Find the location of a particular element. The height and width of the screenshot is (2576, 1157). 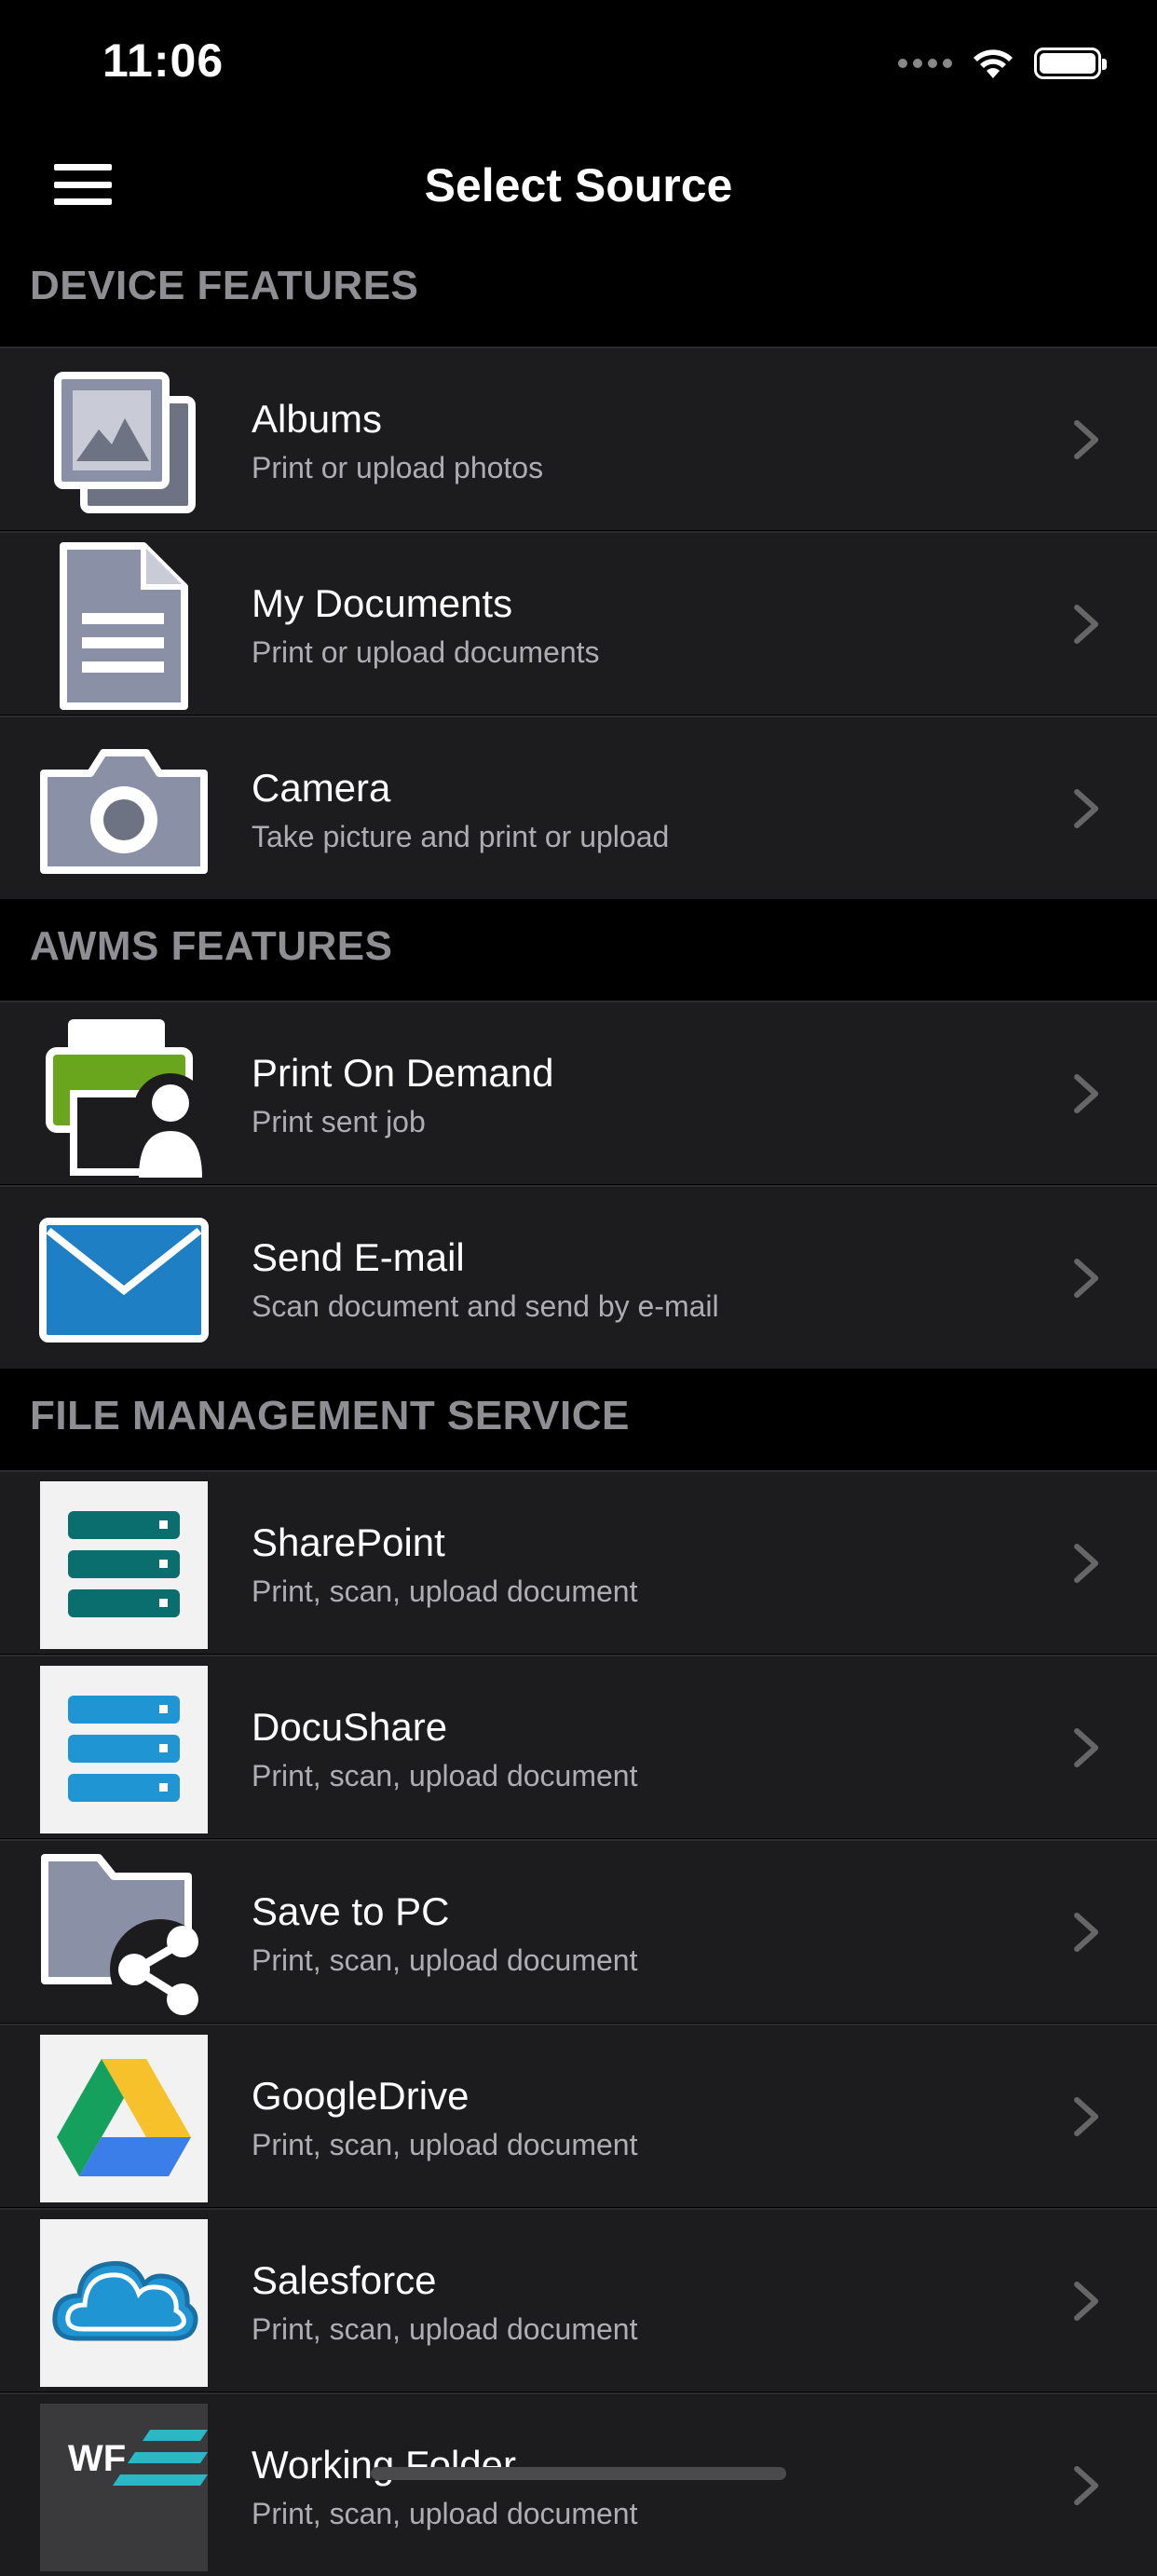

item-title: Albums is located at coordinates (317, 419).